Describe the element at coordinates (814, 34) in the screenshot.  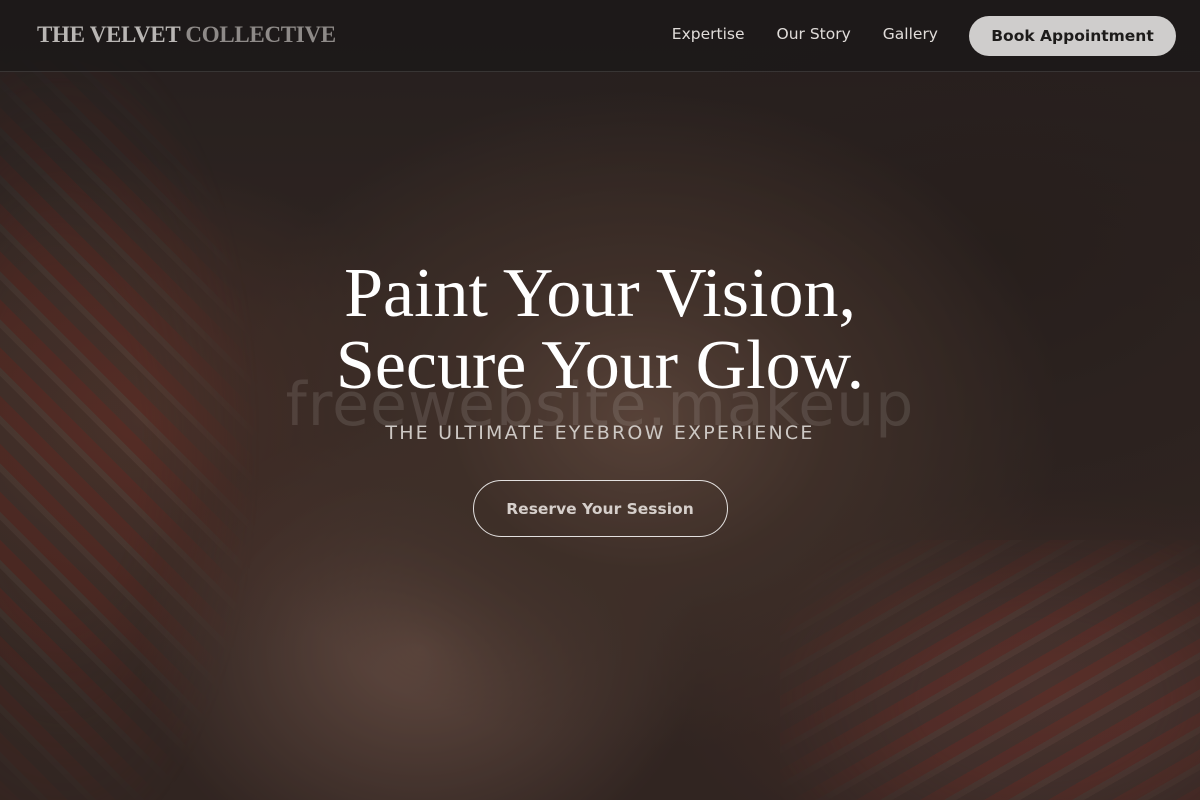
I see `nav-link-our-story: Our Story` at that location.